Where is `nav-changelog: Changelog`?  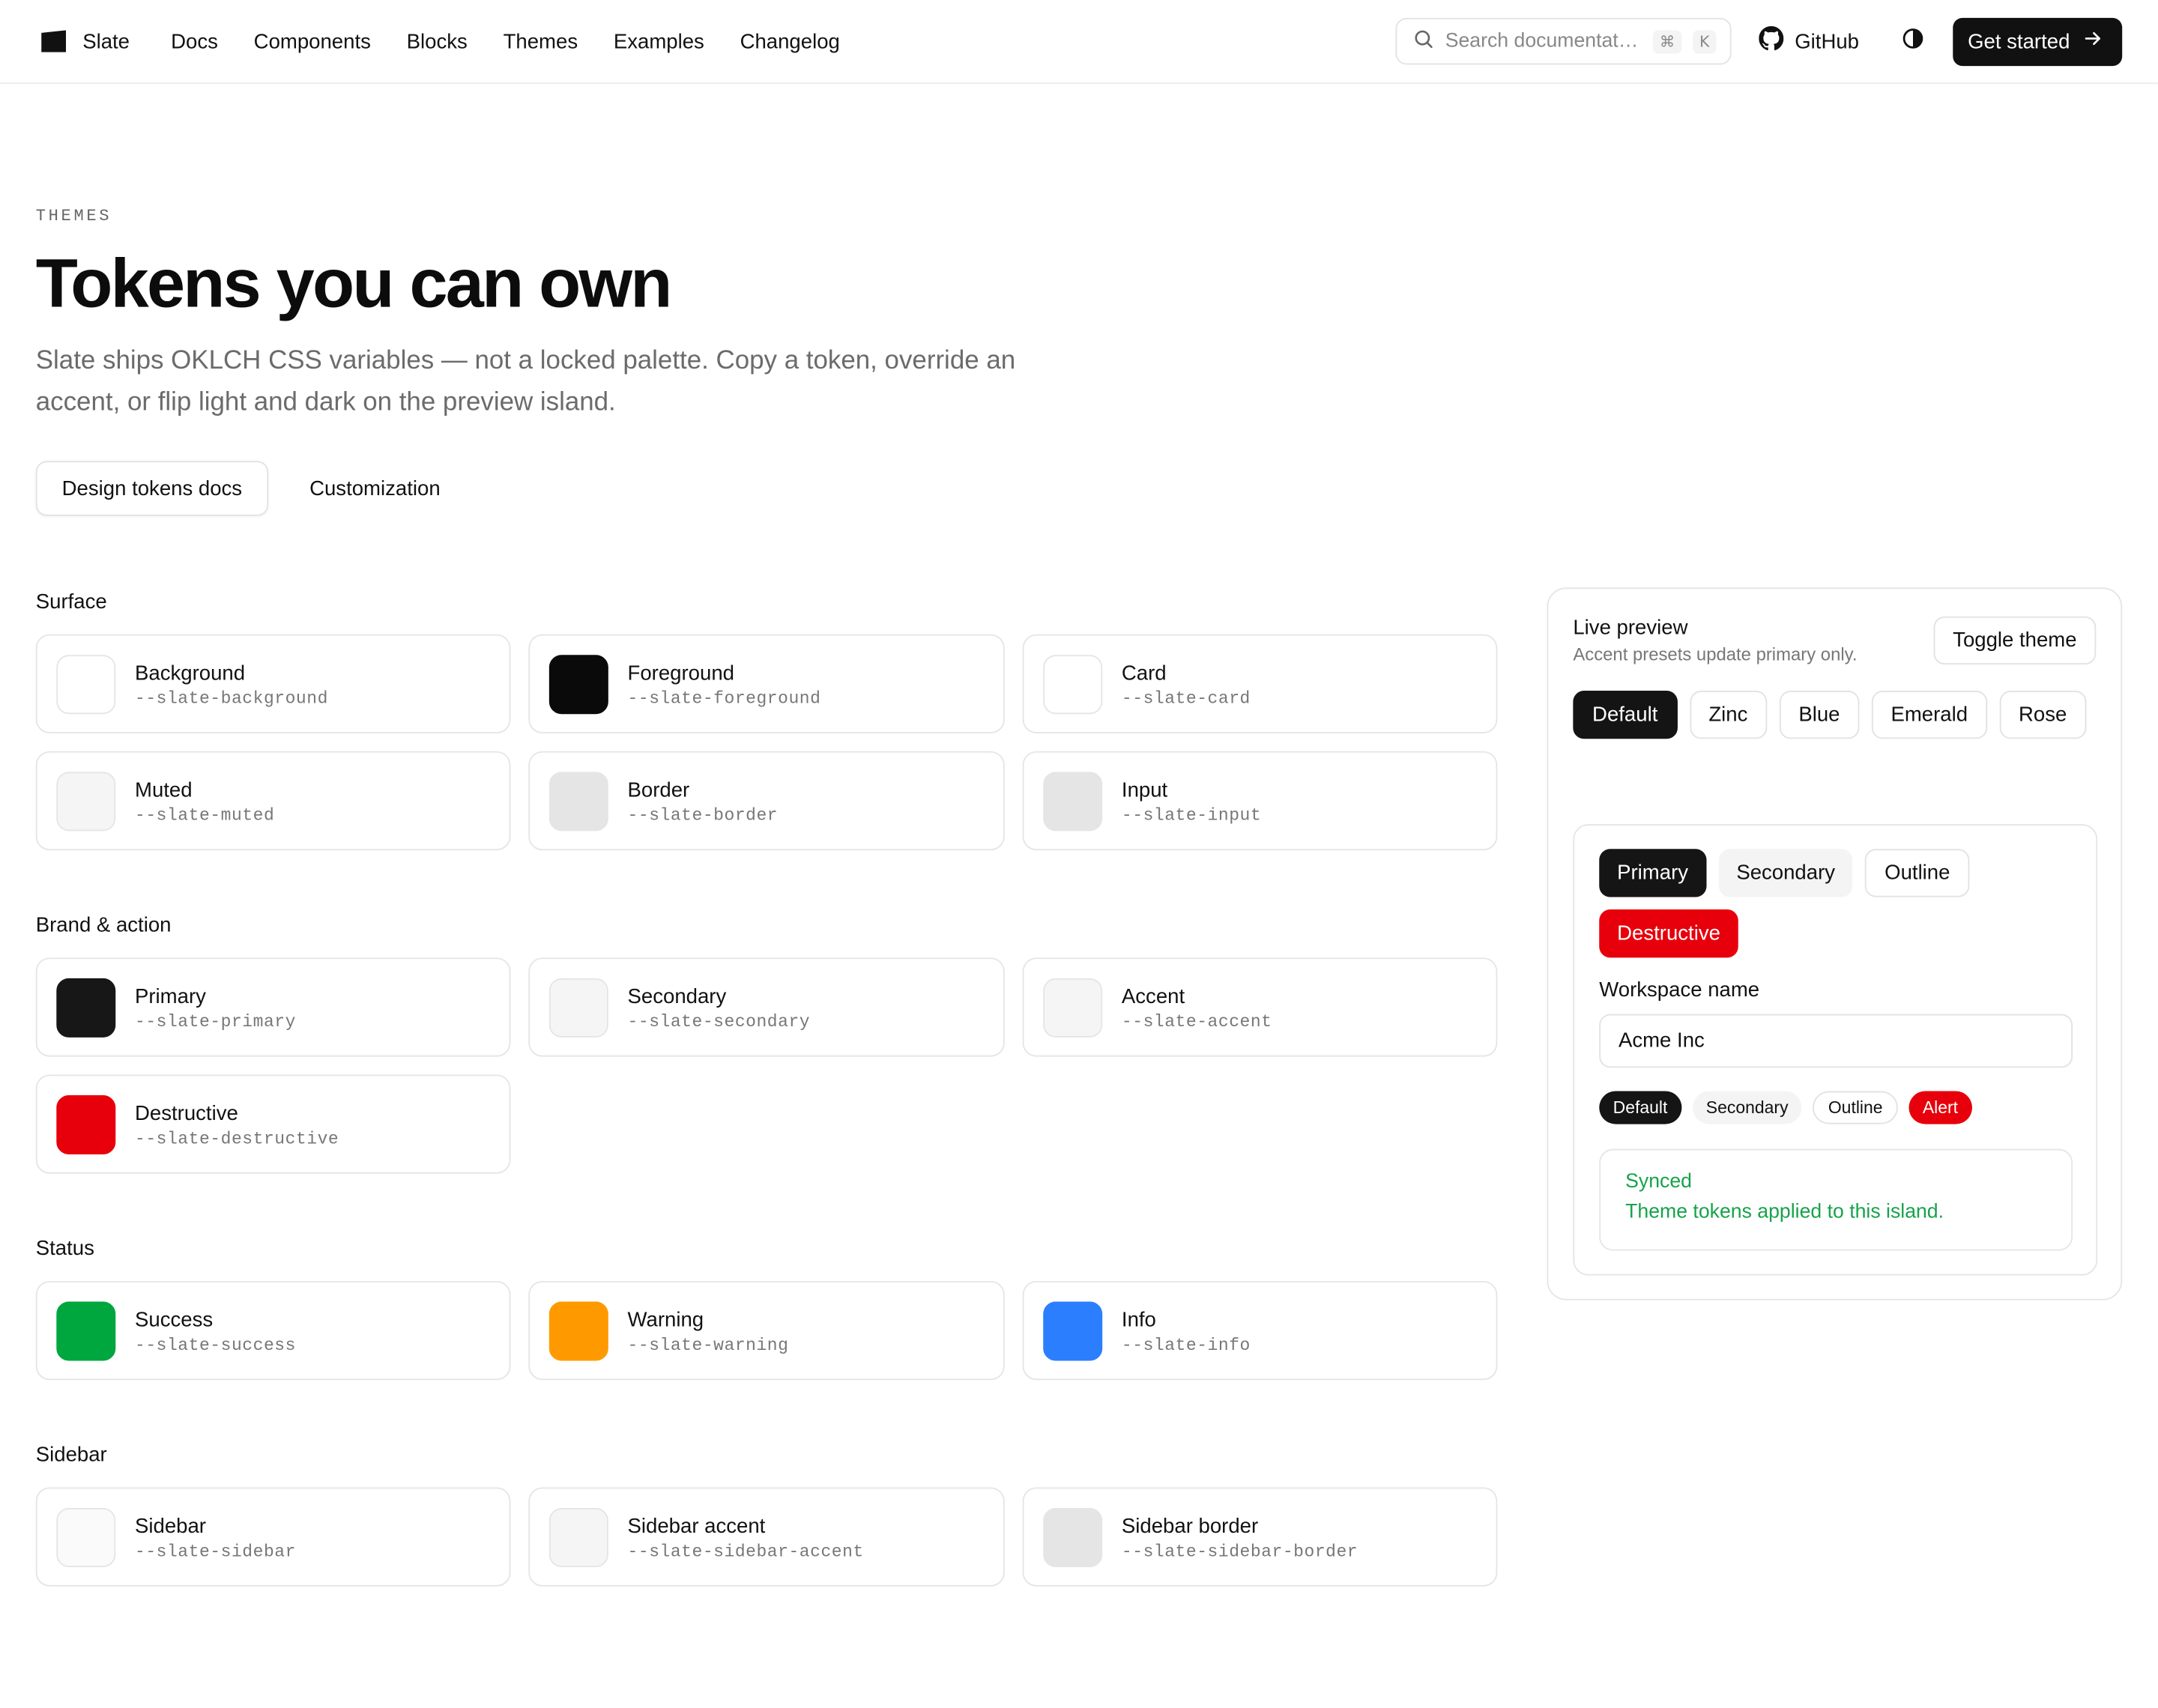
nav-changelog: Changelog is located at coordinates (790, 40).